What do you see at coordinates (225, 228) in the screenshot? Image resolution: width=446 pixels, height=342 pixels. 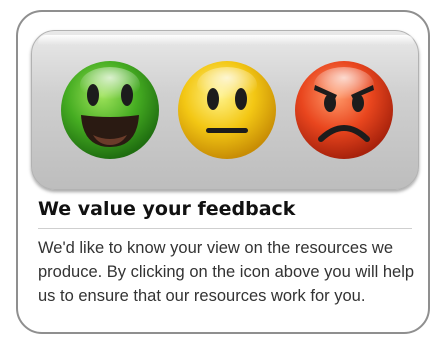 I see `divider` at bounding box center [225, 228].